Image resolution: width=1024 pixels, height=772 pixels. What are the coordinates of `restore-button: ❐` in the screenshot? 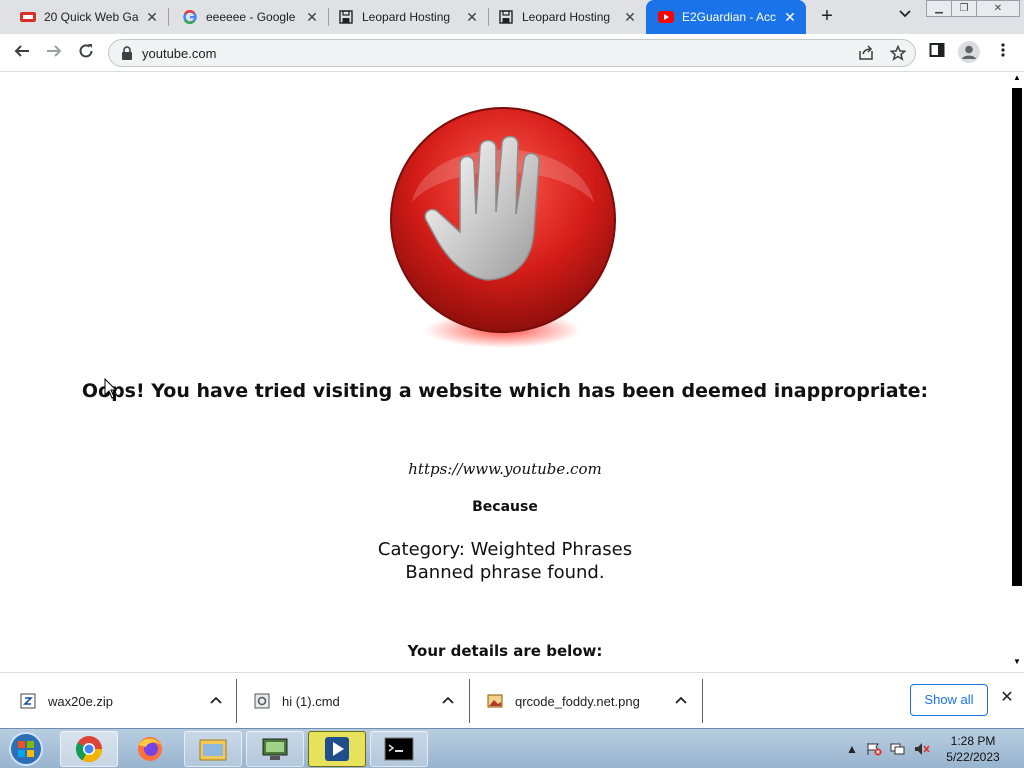 It's located at (964, 8).